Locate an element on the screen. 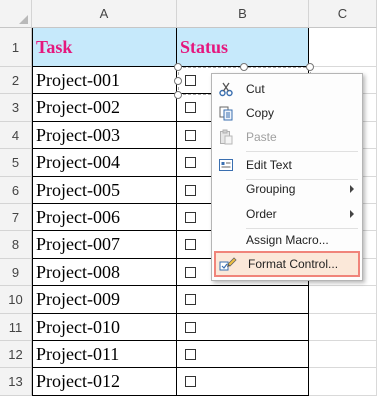  menu-item-grouping: Grouping is located at coordinates (287, 189).